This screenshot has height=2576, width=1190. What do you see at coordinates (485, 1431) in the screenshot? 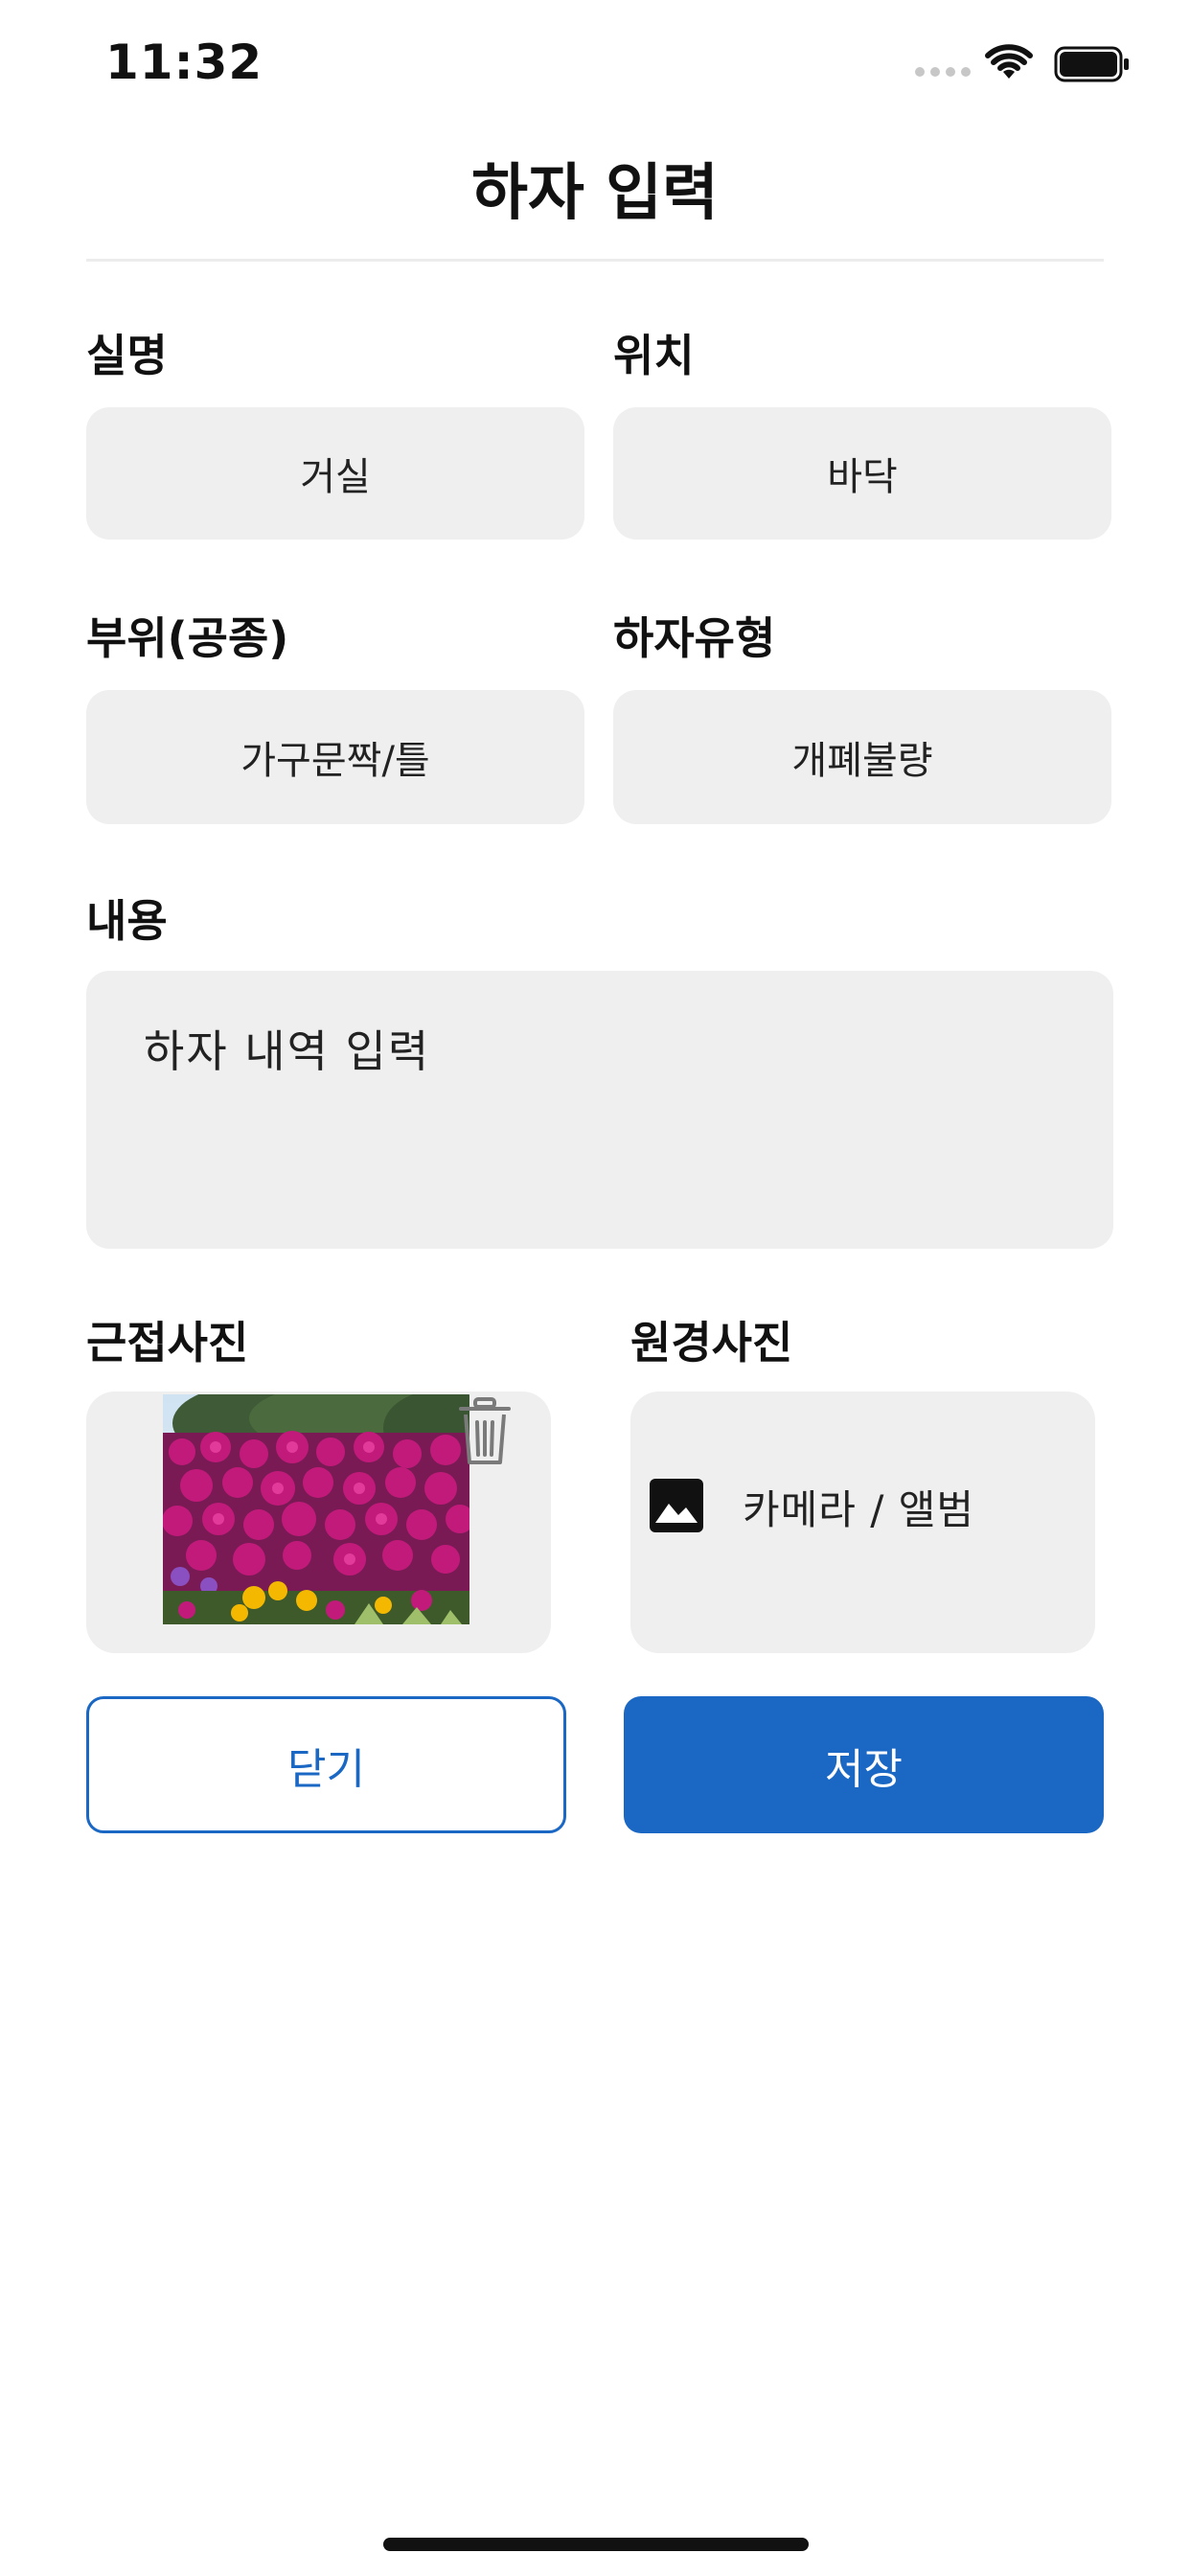
I see `trash-icon` at bounding box center [485, 1431].